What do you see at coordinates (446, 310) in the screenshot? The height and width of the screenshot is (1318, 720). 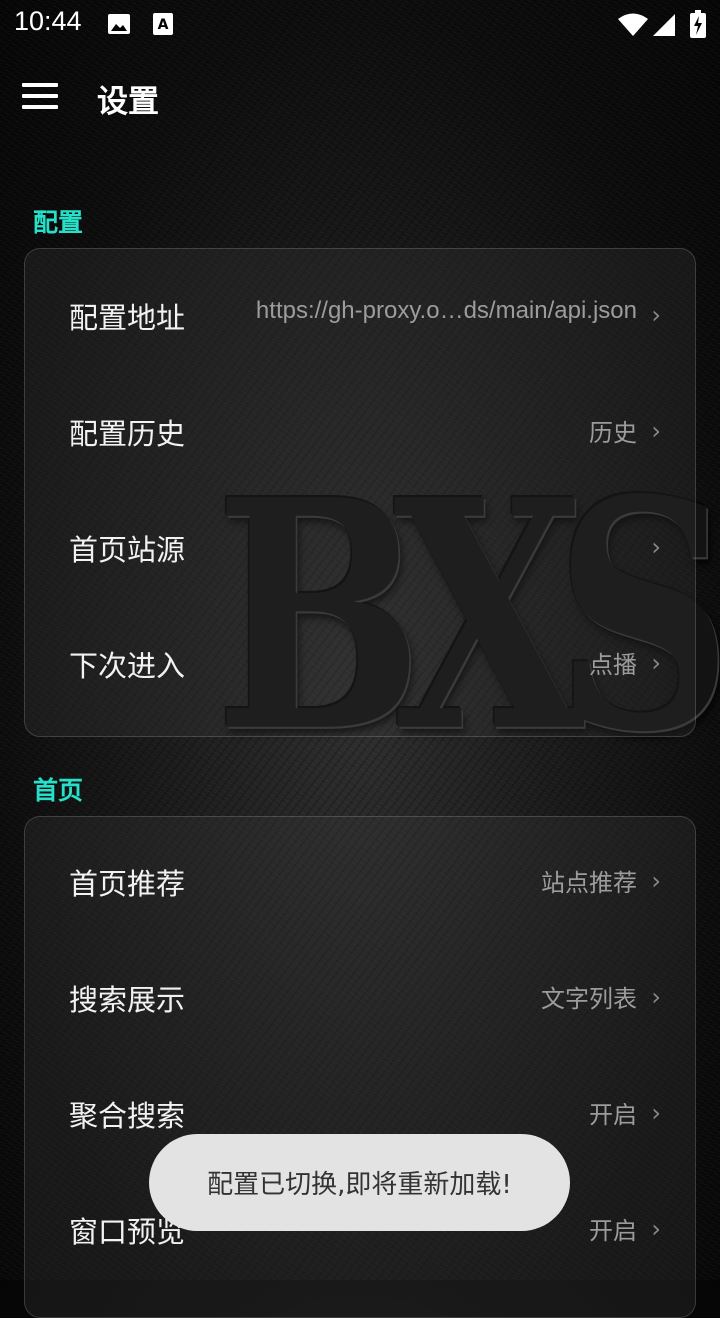 I see `row-value: https://gh-proxy.o…ds/main/api.json` at bounding box center [446, 310].